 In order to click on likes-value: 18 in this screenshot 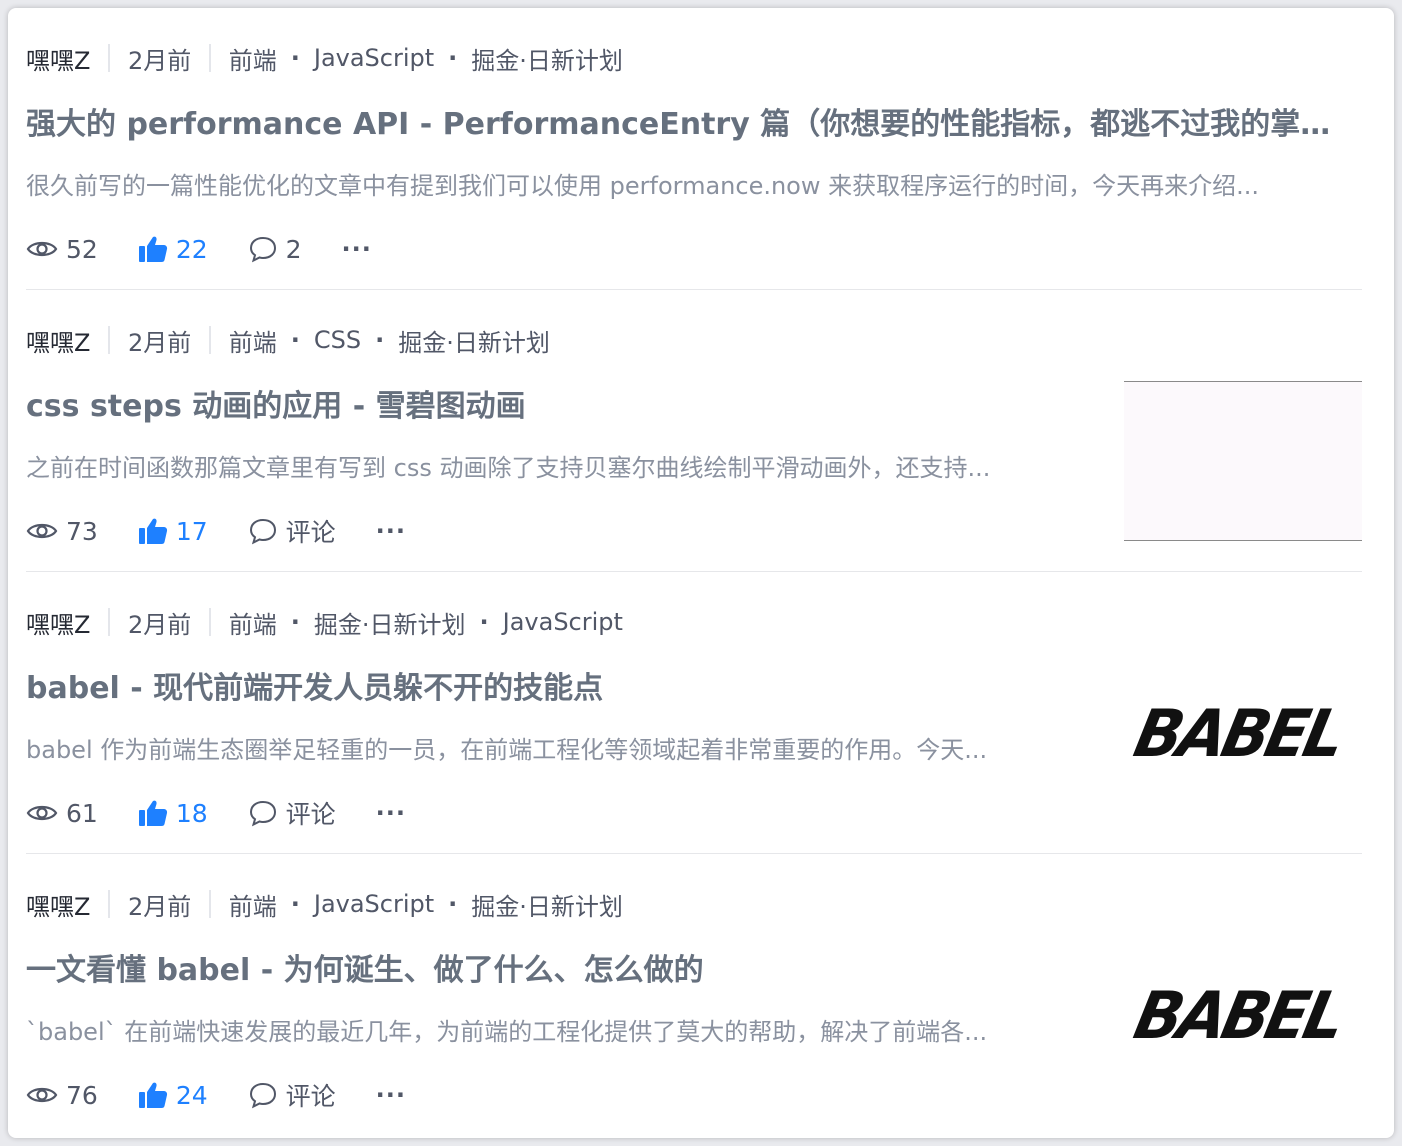, I will do `click(191, 813)`.